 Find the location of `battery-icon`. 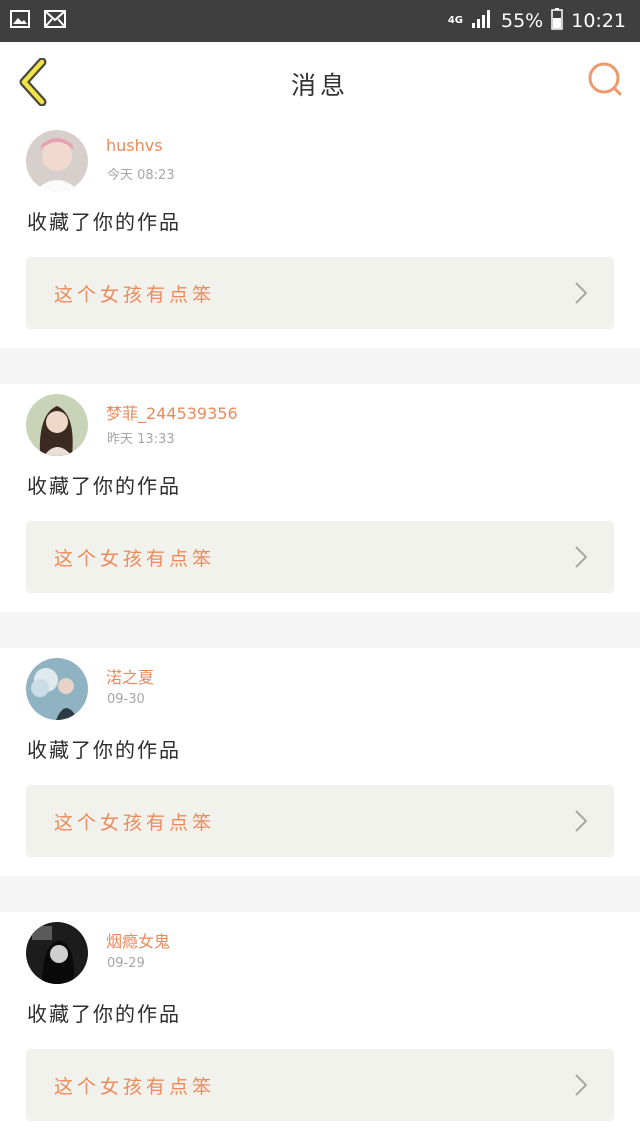

battery-icon is located at coordinates (557, 21).